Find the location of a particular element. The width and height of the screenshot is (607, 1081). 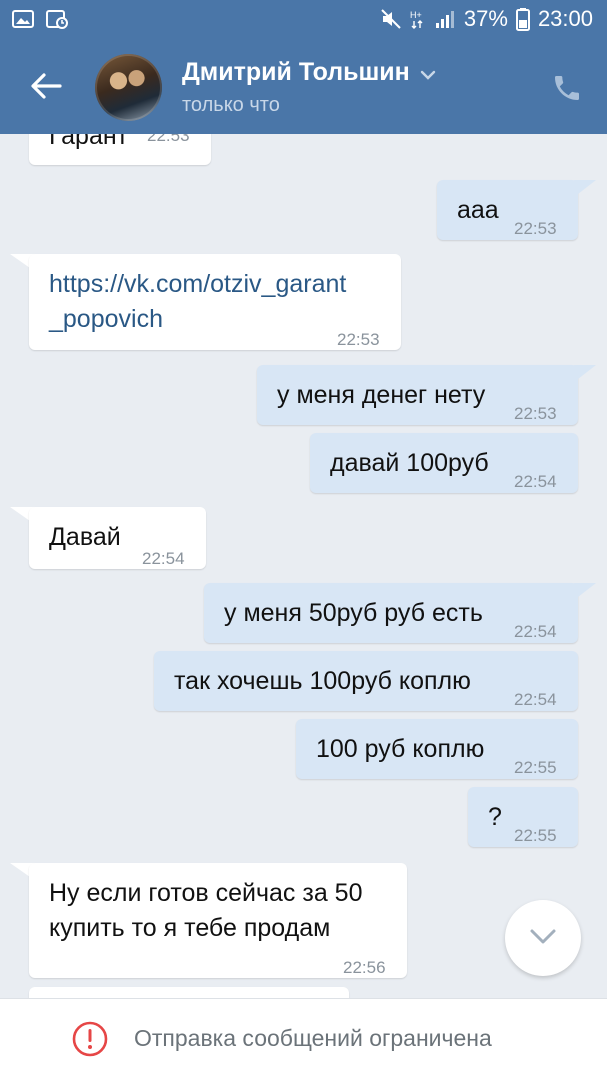

svg-text: H+ is located at coordinates (416, 15).